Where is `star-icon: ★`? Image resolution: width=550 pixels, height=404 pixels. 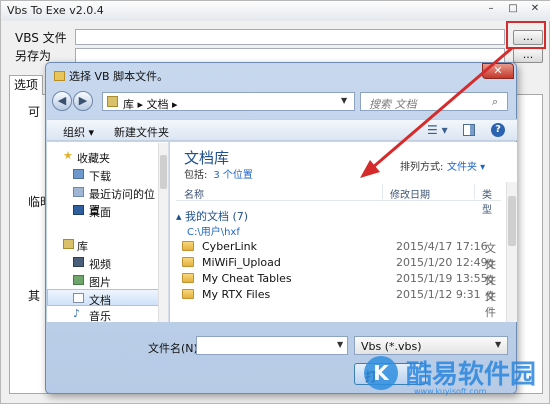
star-icon: ★ is located at coordinates (68, 155).